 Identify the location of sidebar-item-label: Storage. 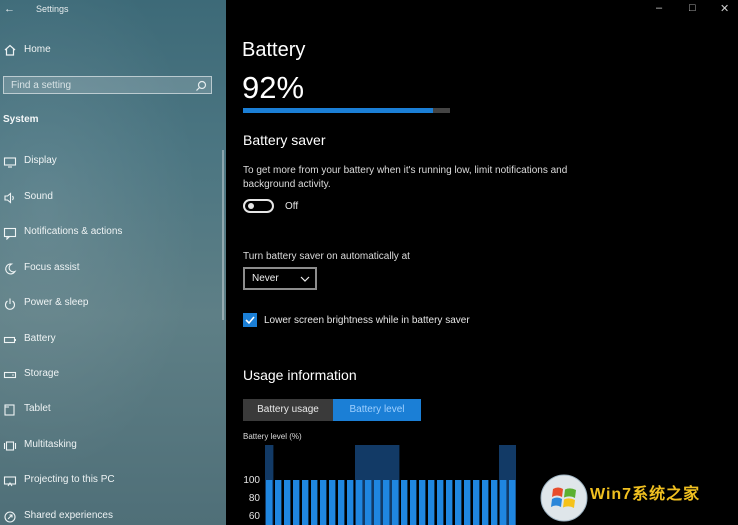
(42, 373).